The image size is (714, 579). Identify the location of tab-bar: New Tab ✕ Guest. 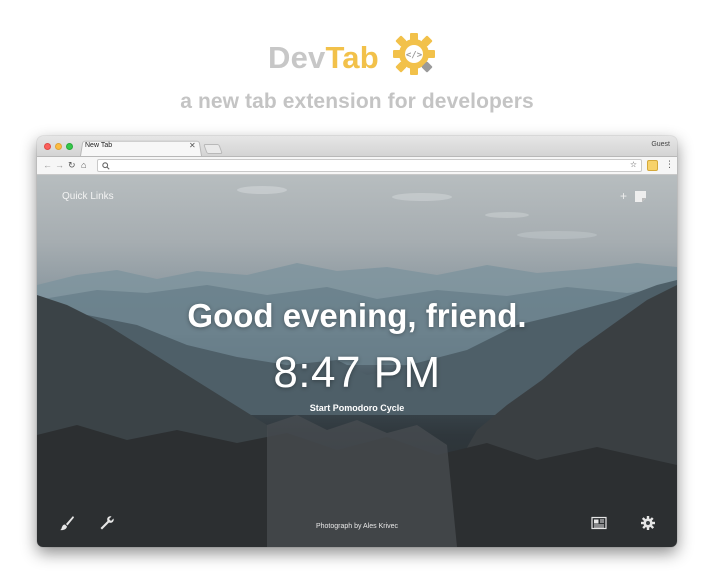
(357, 146).